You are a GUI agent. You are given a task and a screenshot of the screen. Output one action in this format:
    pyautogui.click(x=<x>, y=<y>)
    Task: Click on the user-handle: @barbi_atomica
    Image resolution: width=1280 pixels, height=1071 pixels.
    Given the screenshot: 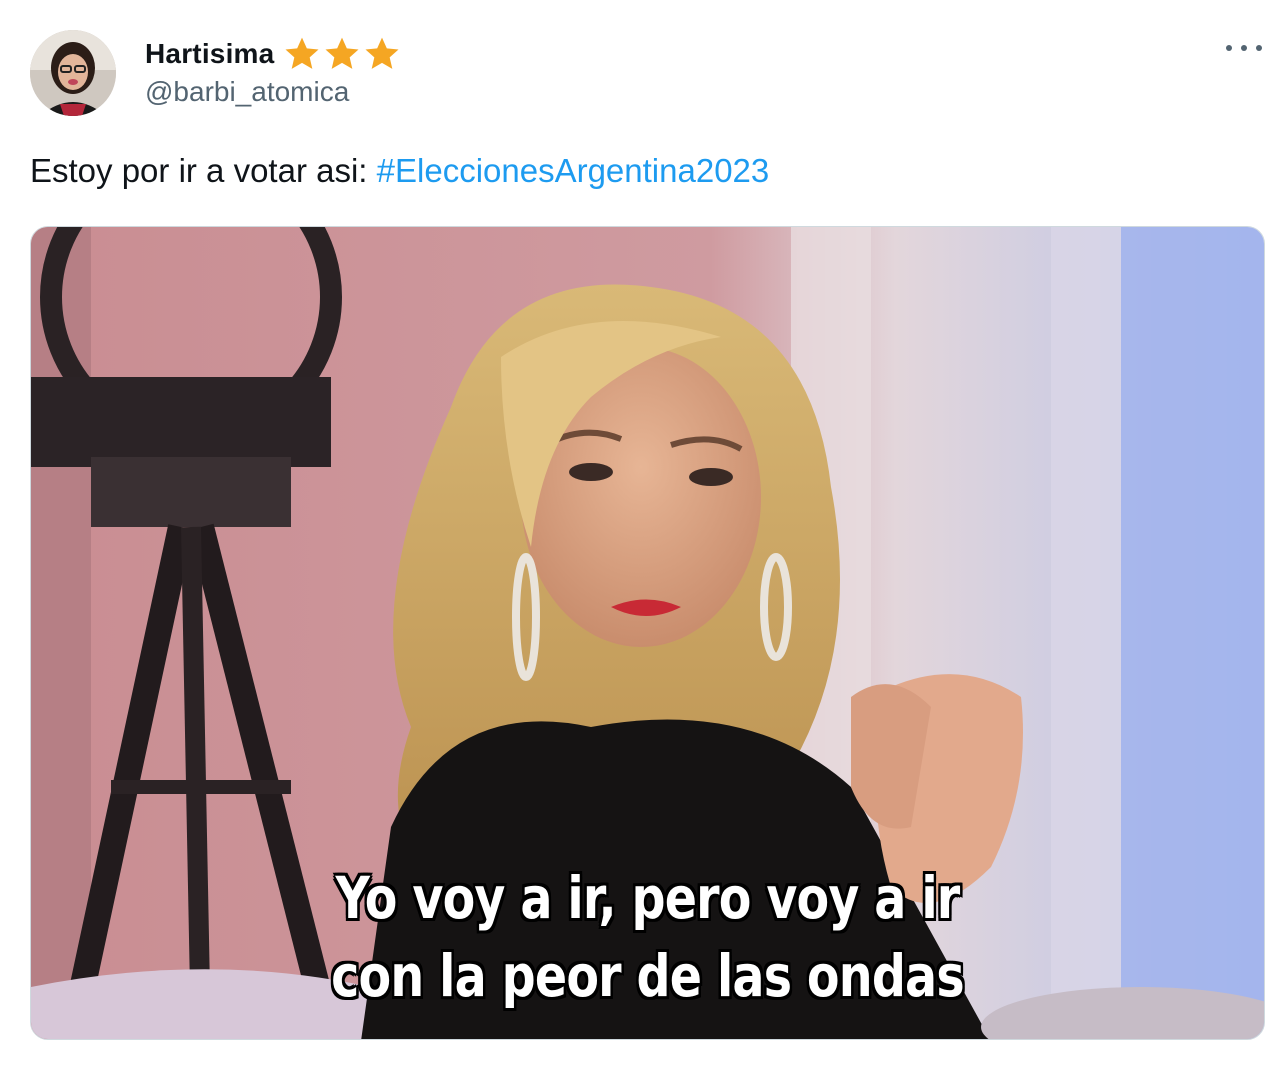 What is the action you would take?
    pyautogui.click(x=247, y=92)
    